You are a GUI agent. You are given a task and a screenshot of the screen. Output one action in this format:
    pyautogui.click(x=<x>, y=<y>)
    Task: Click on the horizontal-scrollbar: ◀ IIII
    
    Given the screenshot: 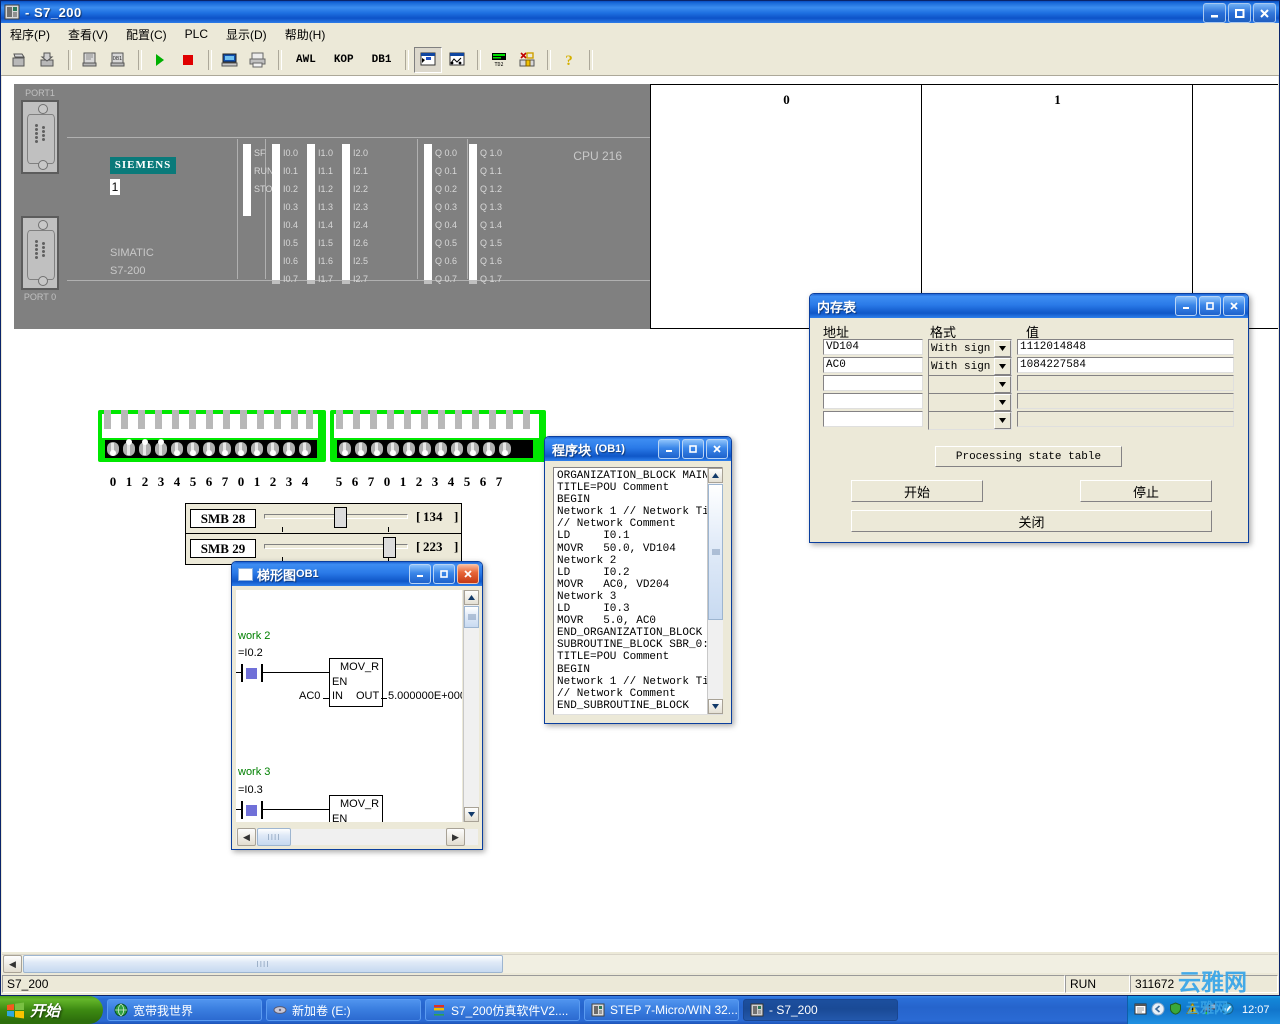 What is the action you would take?
    pyautogui.click(x=640, y=963)
    